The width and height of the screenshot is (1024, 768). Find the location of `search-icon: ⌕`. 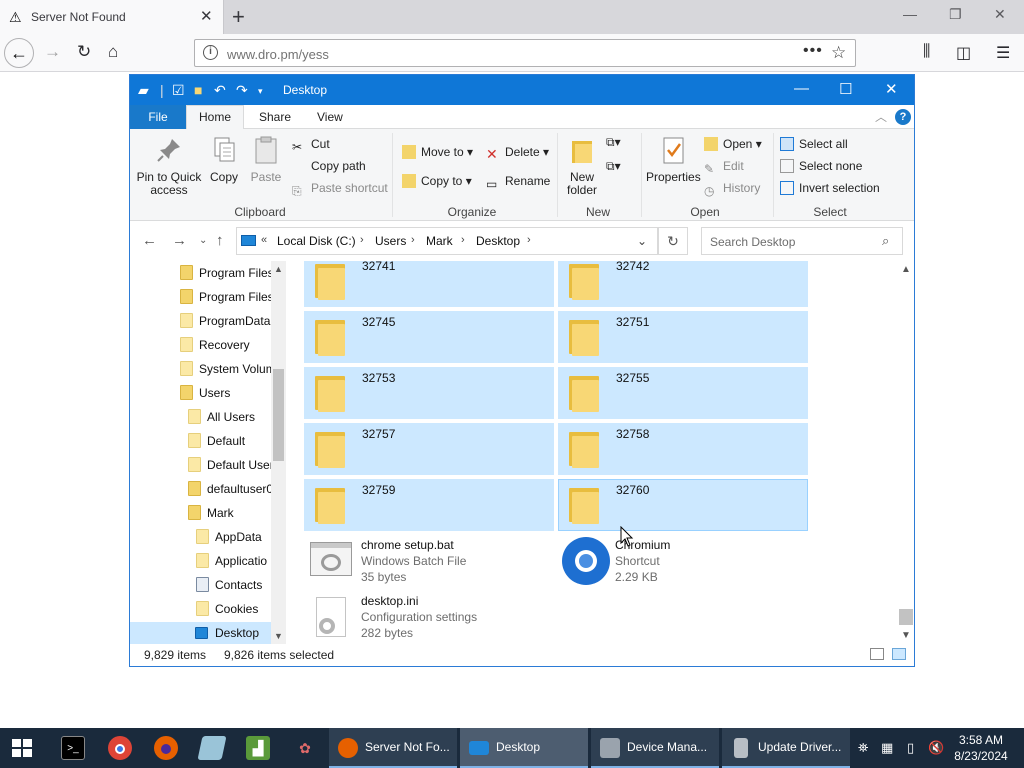

search-icon: ⌕ is located at coordinates (885, 241).